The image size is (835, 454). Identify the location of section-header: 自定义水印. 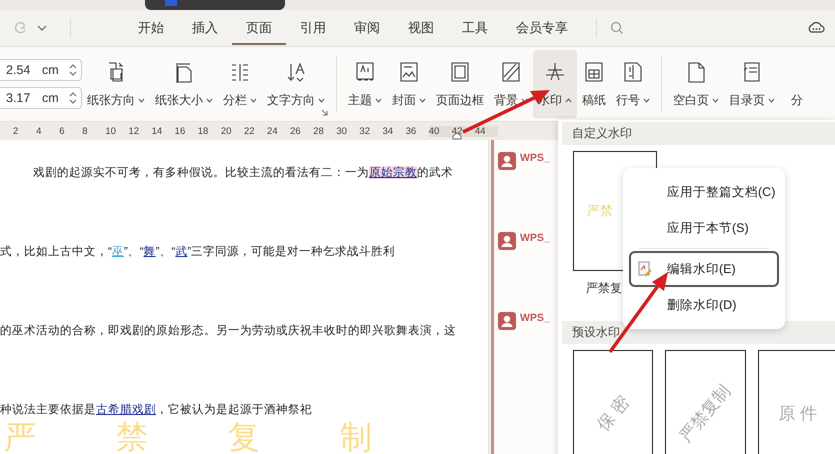
(698, 133).